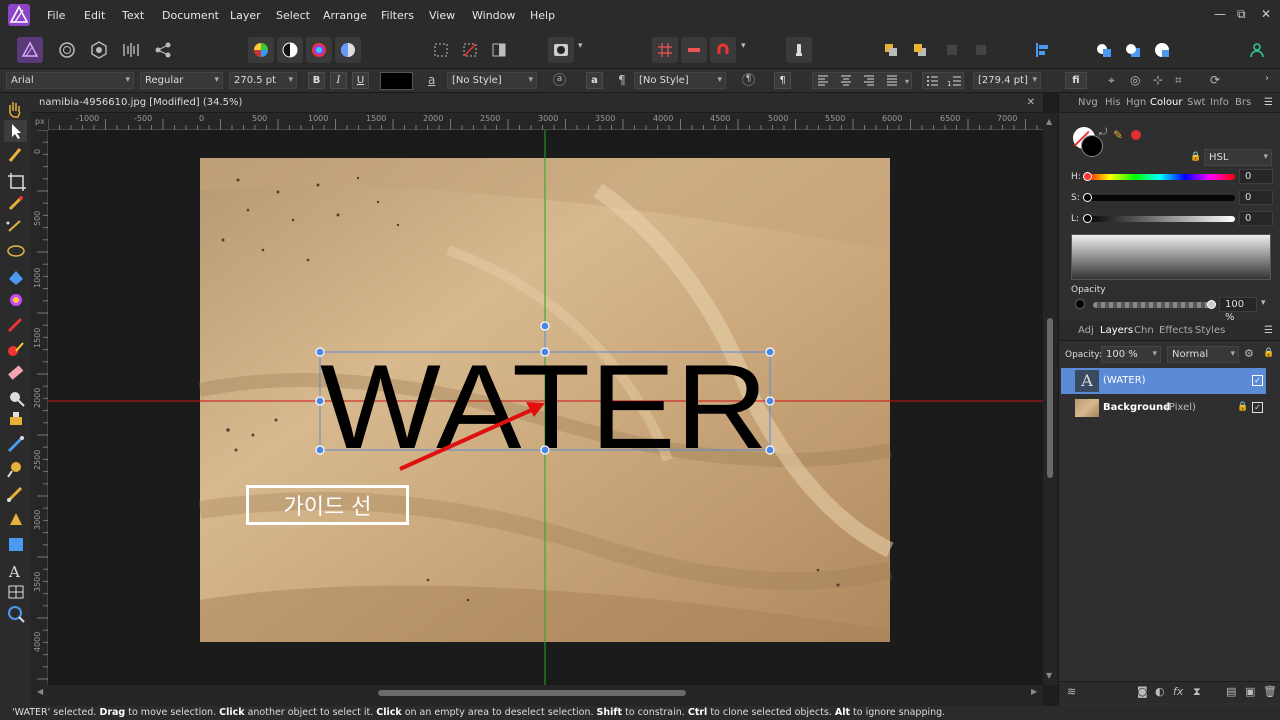 The height and width of the screenshot is (720, 1280). Describe the element at coordinates (1196, 102) in the screenshot. I see `tab-swatches: Swt` at that location.